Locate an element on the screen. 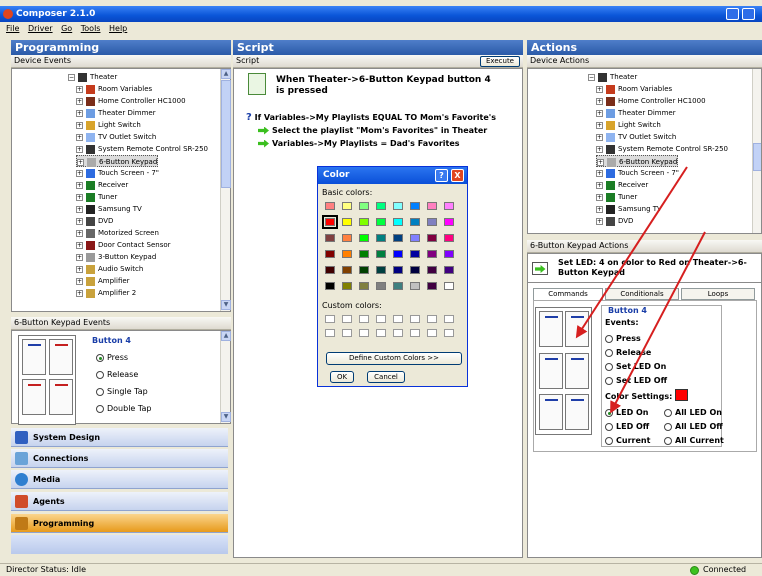  status-bar: Director Status: Idle Connected is located at coordinates (381, 569).